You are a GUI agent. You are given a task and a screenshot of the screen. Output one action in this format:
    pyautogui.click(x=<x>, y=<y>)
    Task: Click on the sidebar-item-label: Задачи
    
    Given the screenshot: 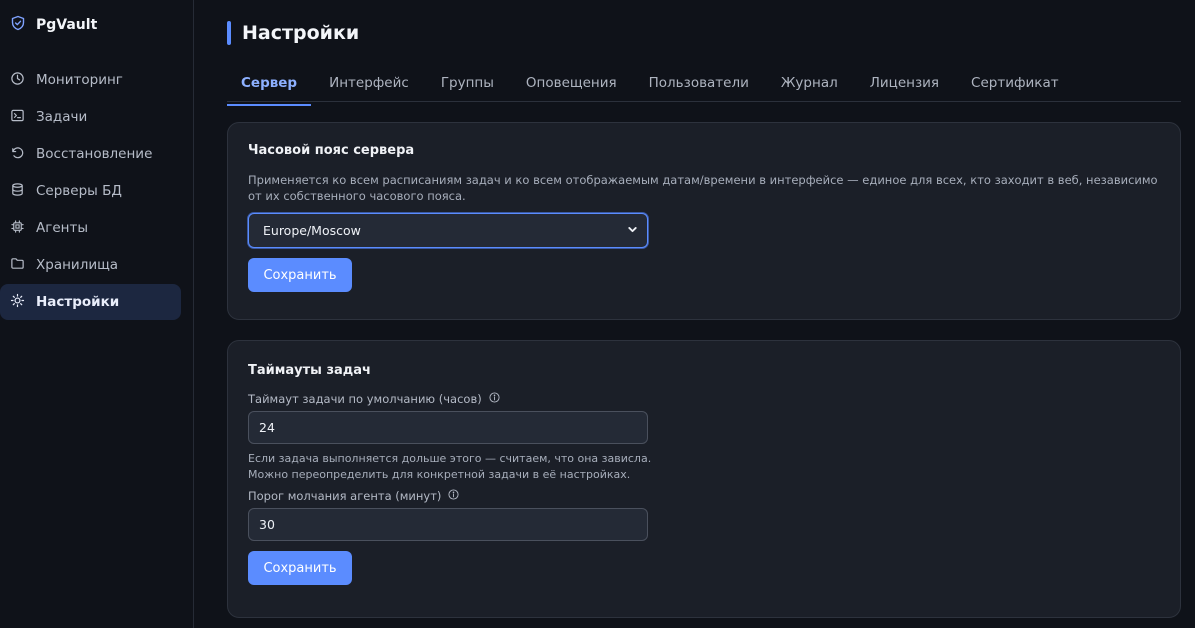 What is the action you would take?
    pyautogui.click(x=62, y=117)
    